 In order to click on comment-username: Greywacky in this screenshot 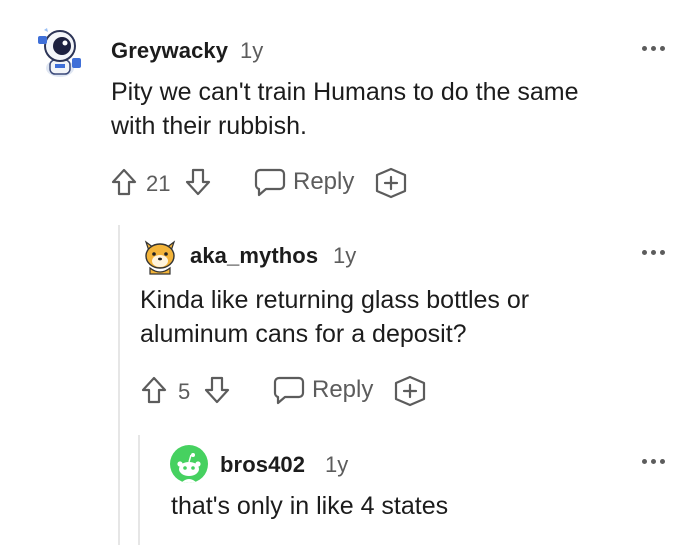, I will do `click(169, 51)`.